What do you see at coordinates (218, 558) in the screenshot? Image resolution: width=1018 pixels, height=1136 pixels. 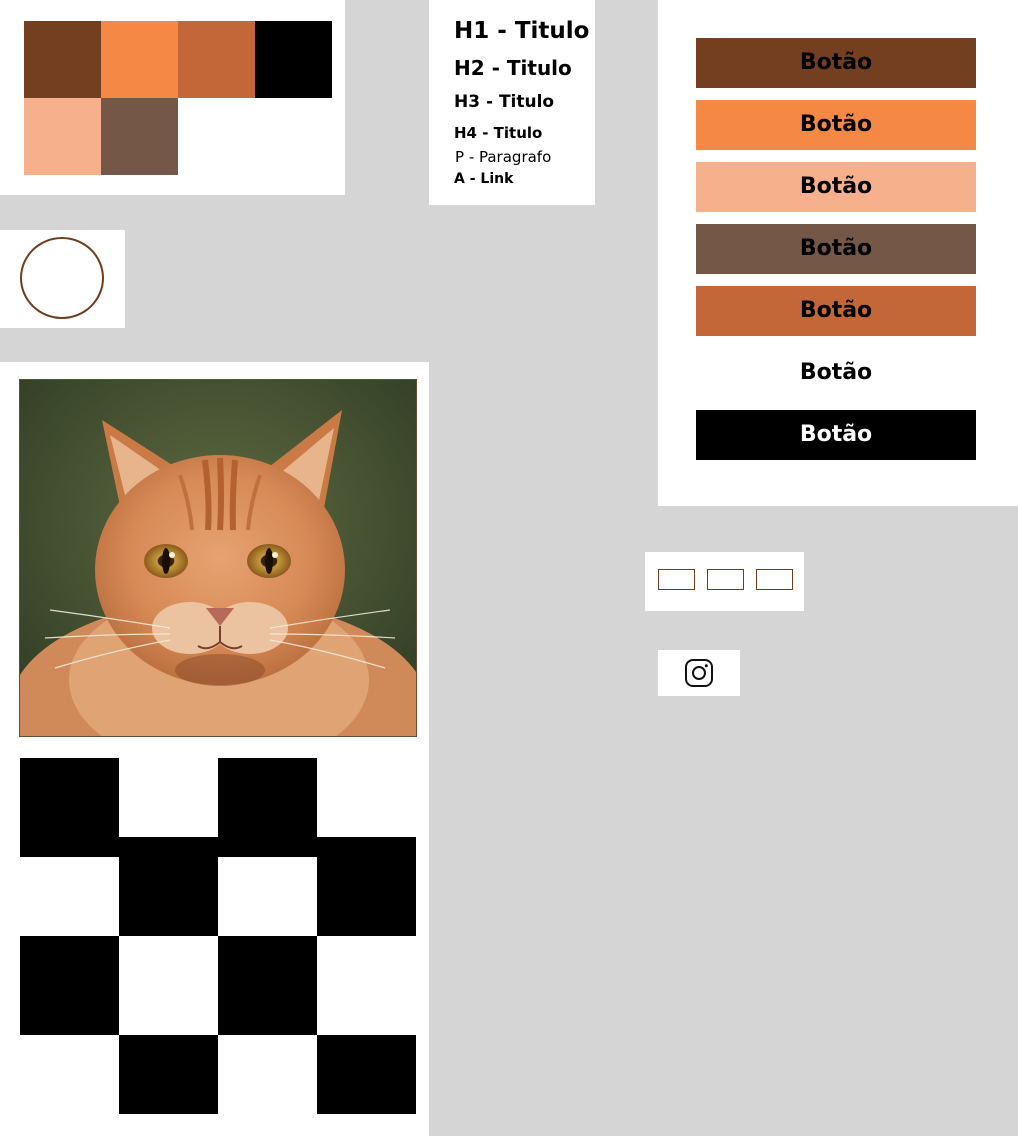 I see `cat-photo` at bounding box center [218, 558].